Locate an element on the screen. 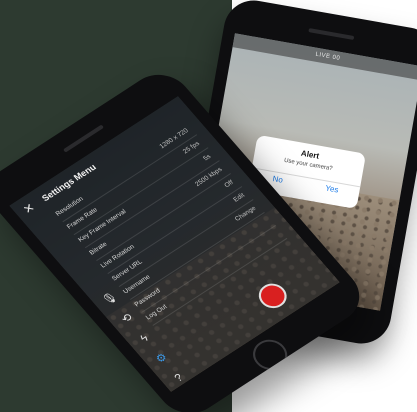 The image size is (417, 412). speaker-grille is located at coordinates (331, 34).